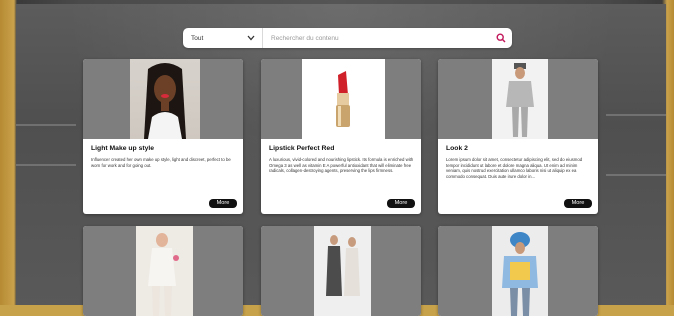 This screenshot has height=316, width=674. Describe the element at coordinates (197, 38) in the screenshot. I see `category-select-value: Tout` at that location.